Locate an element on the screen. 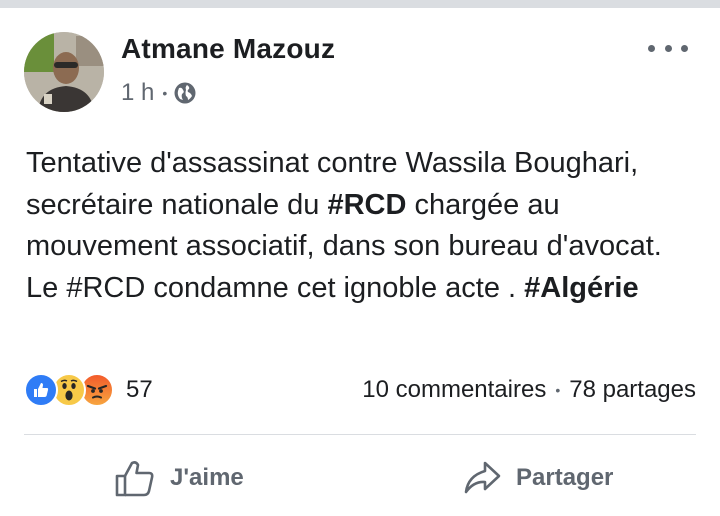 The width and height of the screenshot is (720, 516). hashtag-rcd-link: #RCD is located at coordinates (366, 205).